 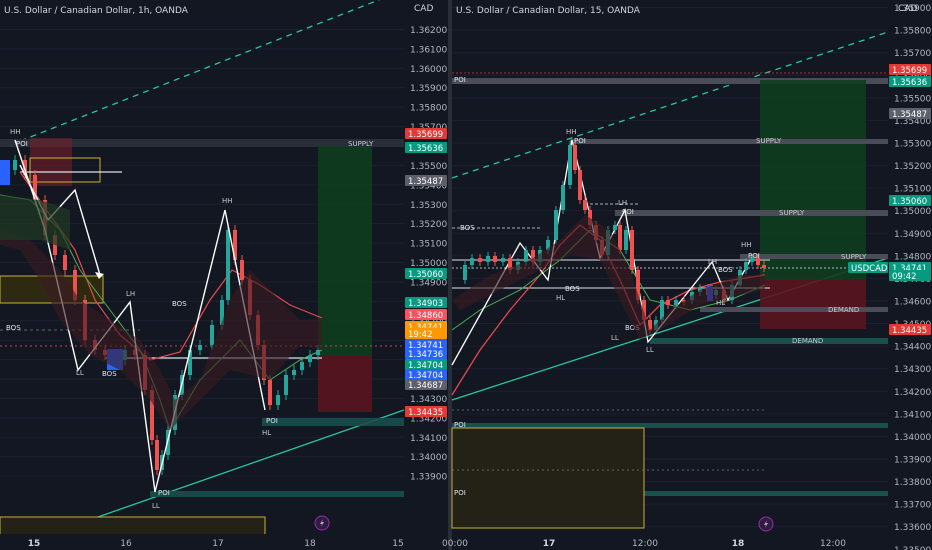 I want to click on price-tick-label: 1.35100, so click(x=912, y=190).